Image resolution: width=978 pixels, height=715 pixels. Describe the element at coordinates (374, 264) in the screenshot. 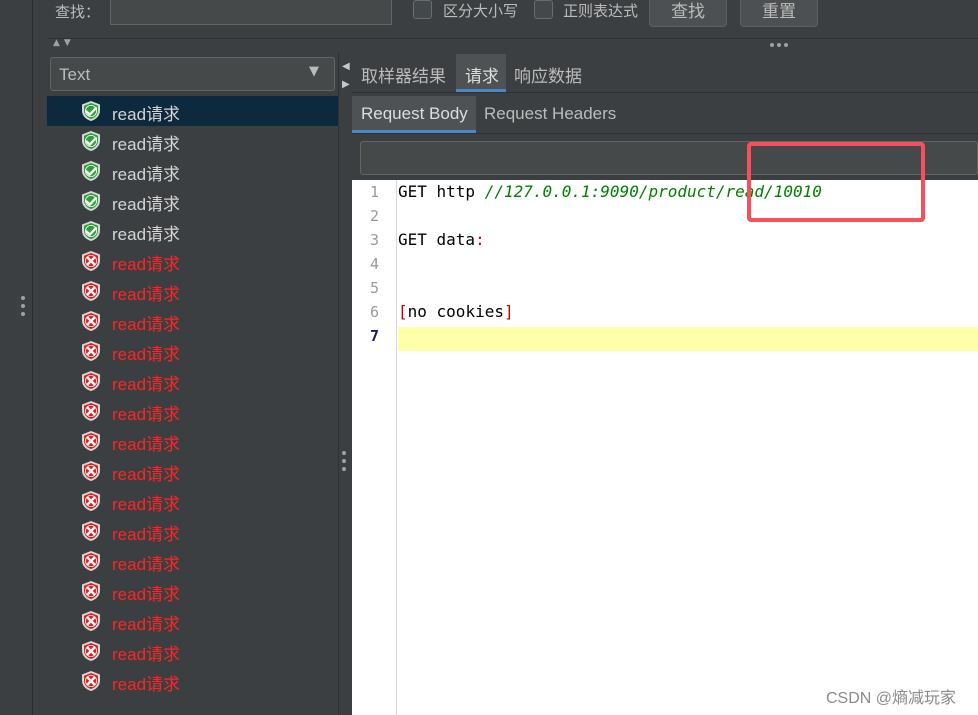

I see `line-number: 4` at that location.